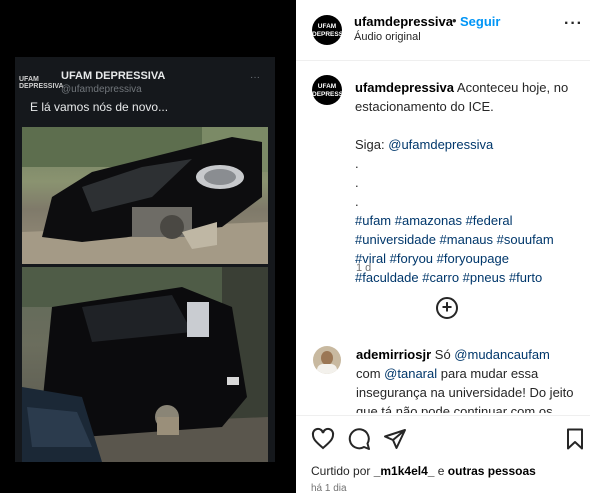  Describe the element at coordinates (113, 76) in the screenshot. I see `tweet-author-name: UFAM DEPRESSIVA` at that location.